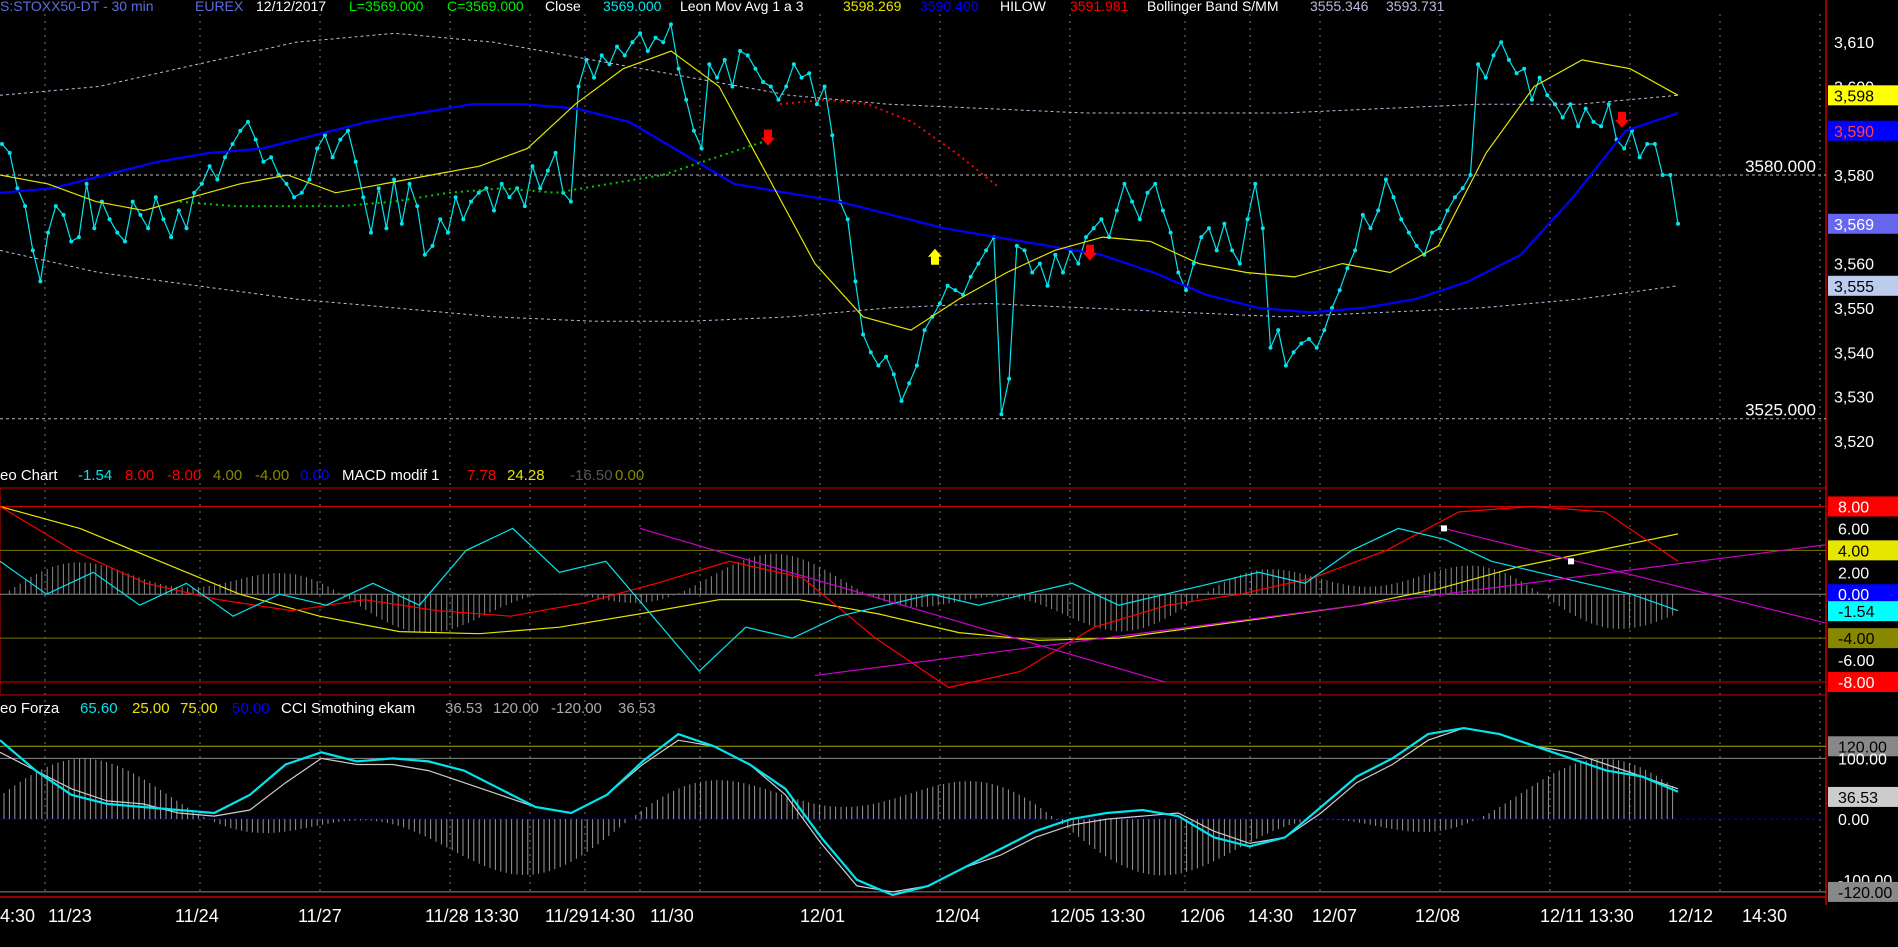  Describe the element at coordinates (1099, 7) in the screenshot. I see `hilow-value: 3591.981` at that location.